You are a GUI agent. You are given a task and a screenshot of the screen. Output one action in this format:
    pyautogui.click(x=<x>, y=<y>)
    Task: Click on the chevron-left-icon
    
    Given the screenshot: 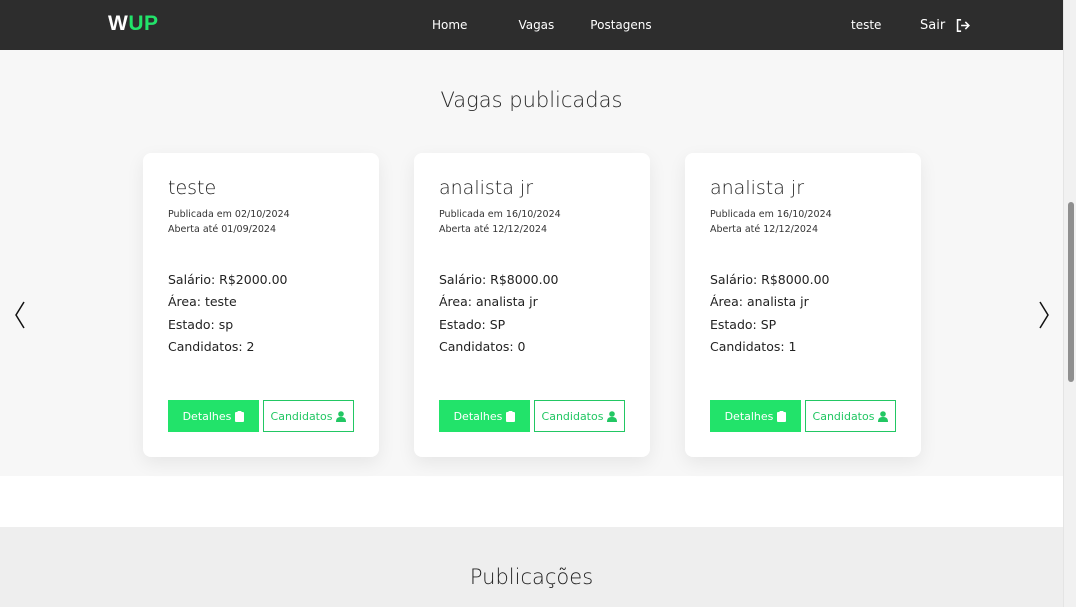 What is the action you would take?
    pyautogui.click(x=20, y=315)
    